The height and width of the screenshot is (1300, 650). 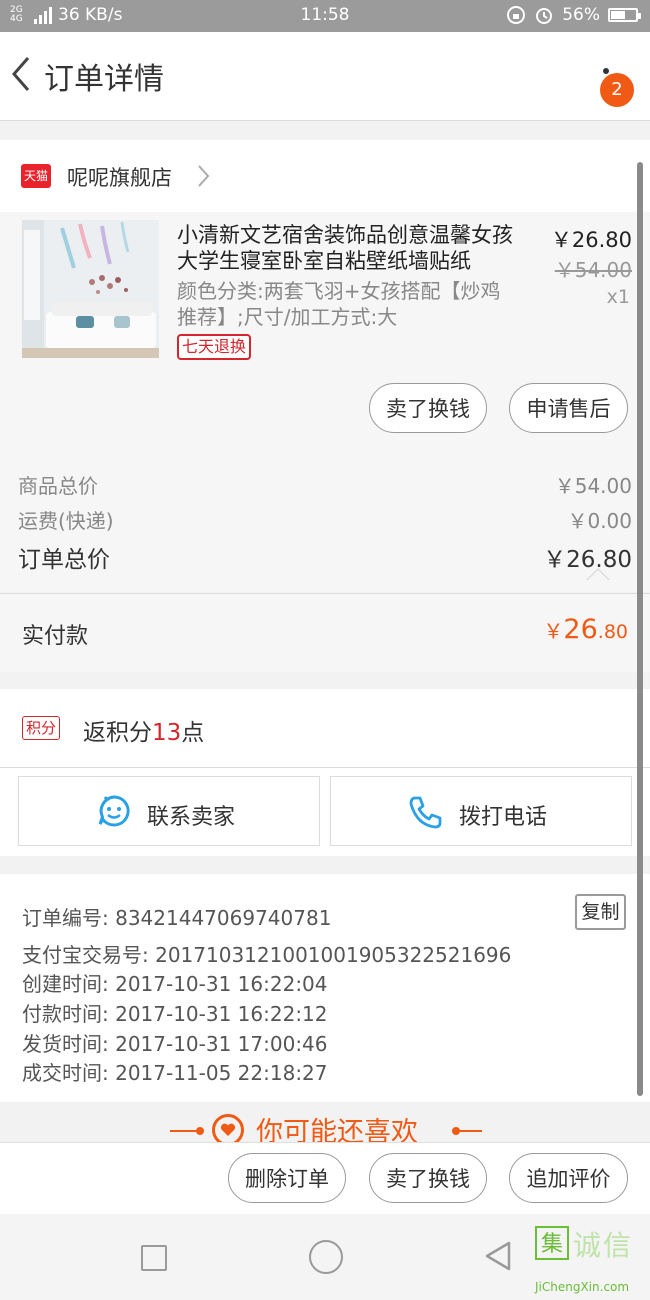 I want to click on bottom-action-bar: 删除订单 卖了换钱 追加评价, so click(x=325, y=1178).